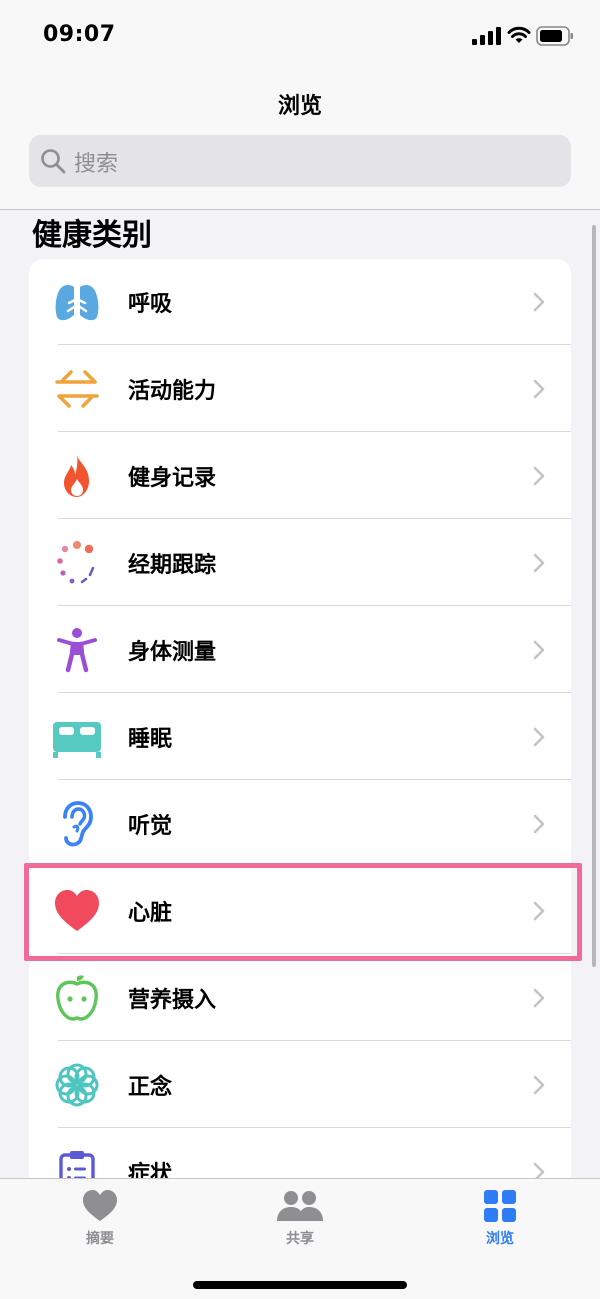 Image resolution: width=600 pixels, height=1299 pixels. What do you see at coordinates (300, 563) in the screenshot?
I see `category-row-cycle-tracking: 经期跟踪` at bounding box center [300, 563].